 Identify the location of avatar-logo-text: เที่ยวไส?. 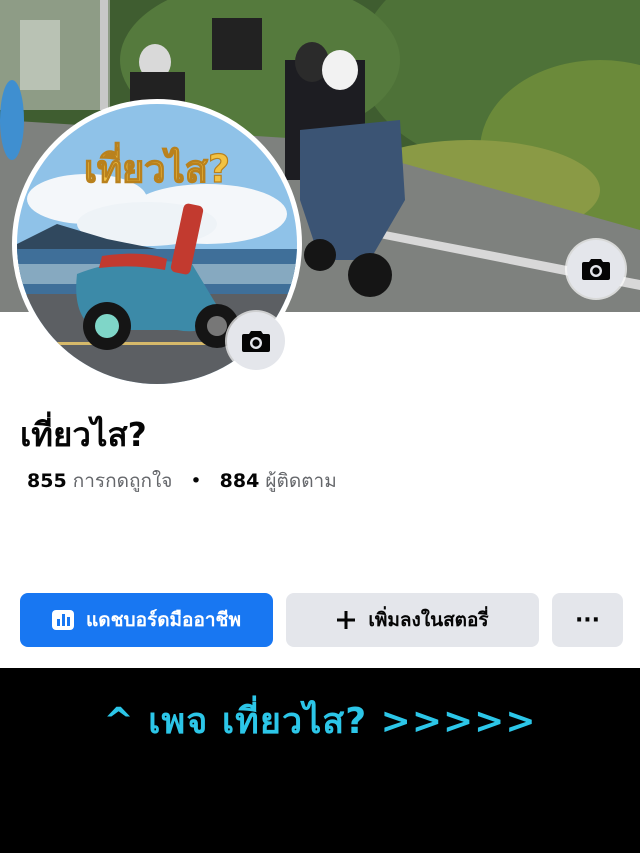
(157, 166).